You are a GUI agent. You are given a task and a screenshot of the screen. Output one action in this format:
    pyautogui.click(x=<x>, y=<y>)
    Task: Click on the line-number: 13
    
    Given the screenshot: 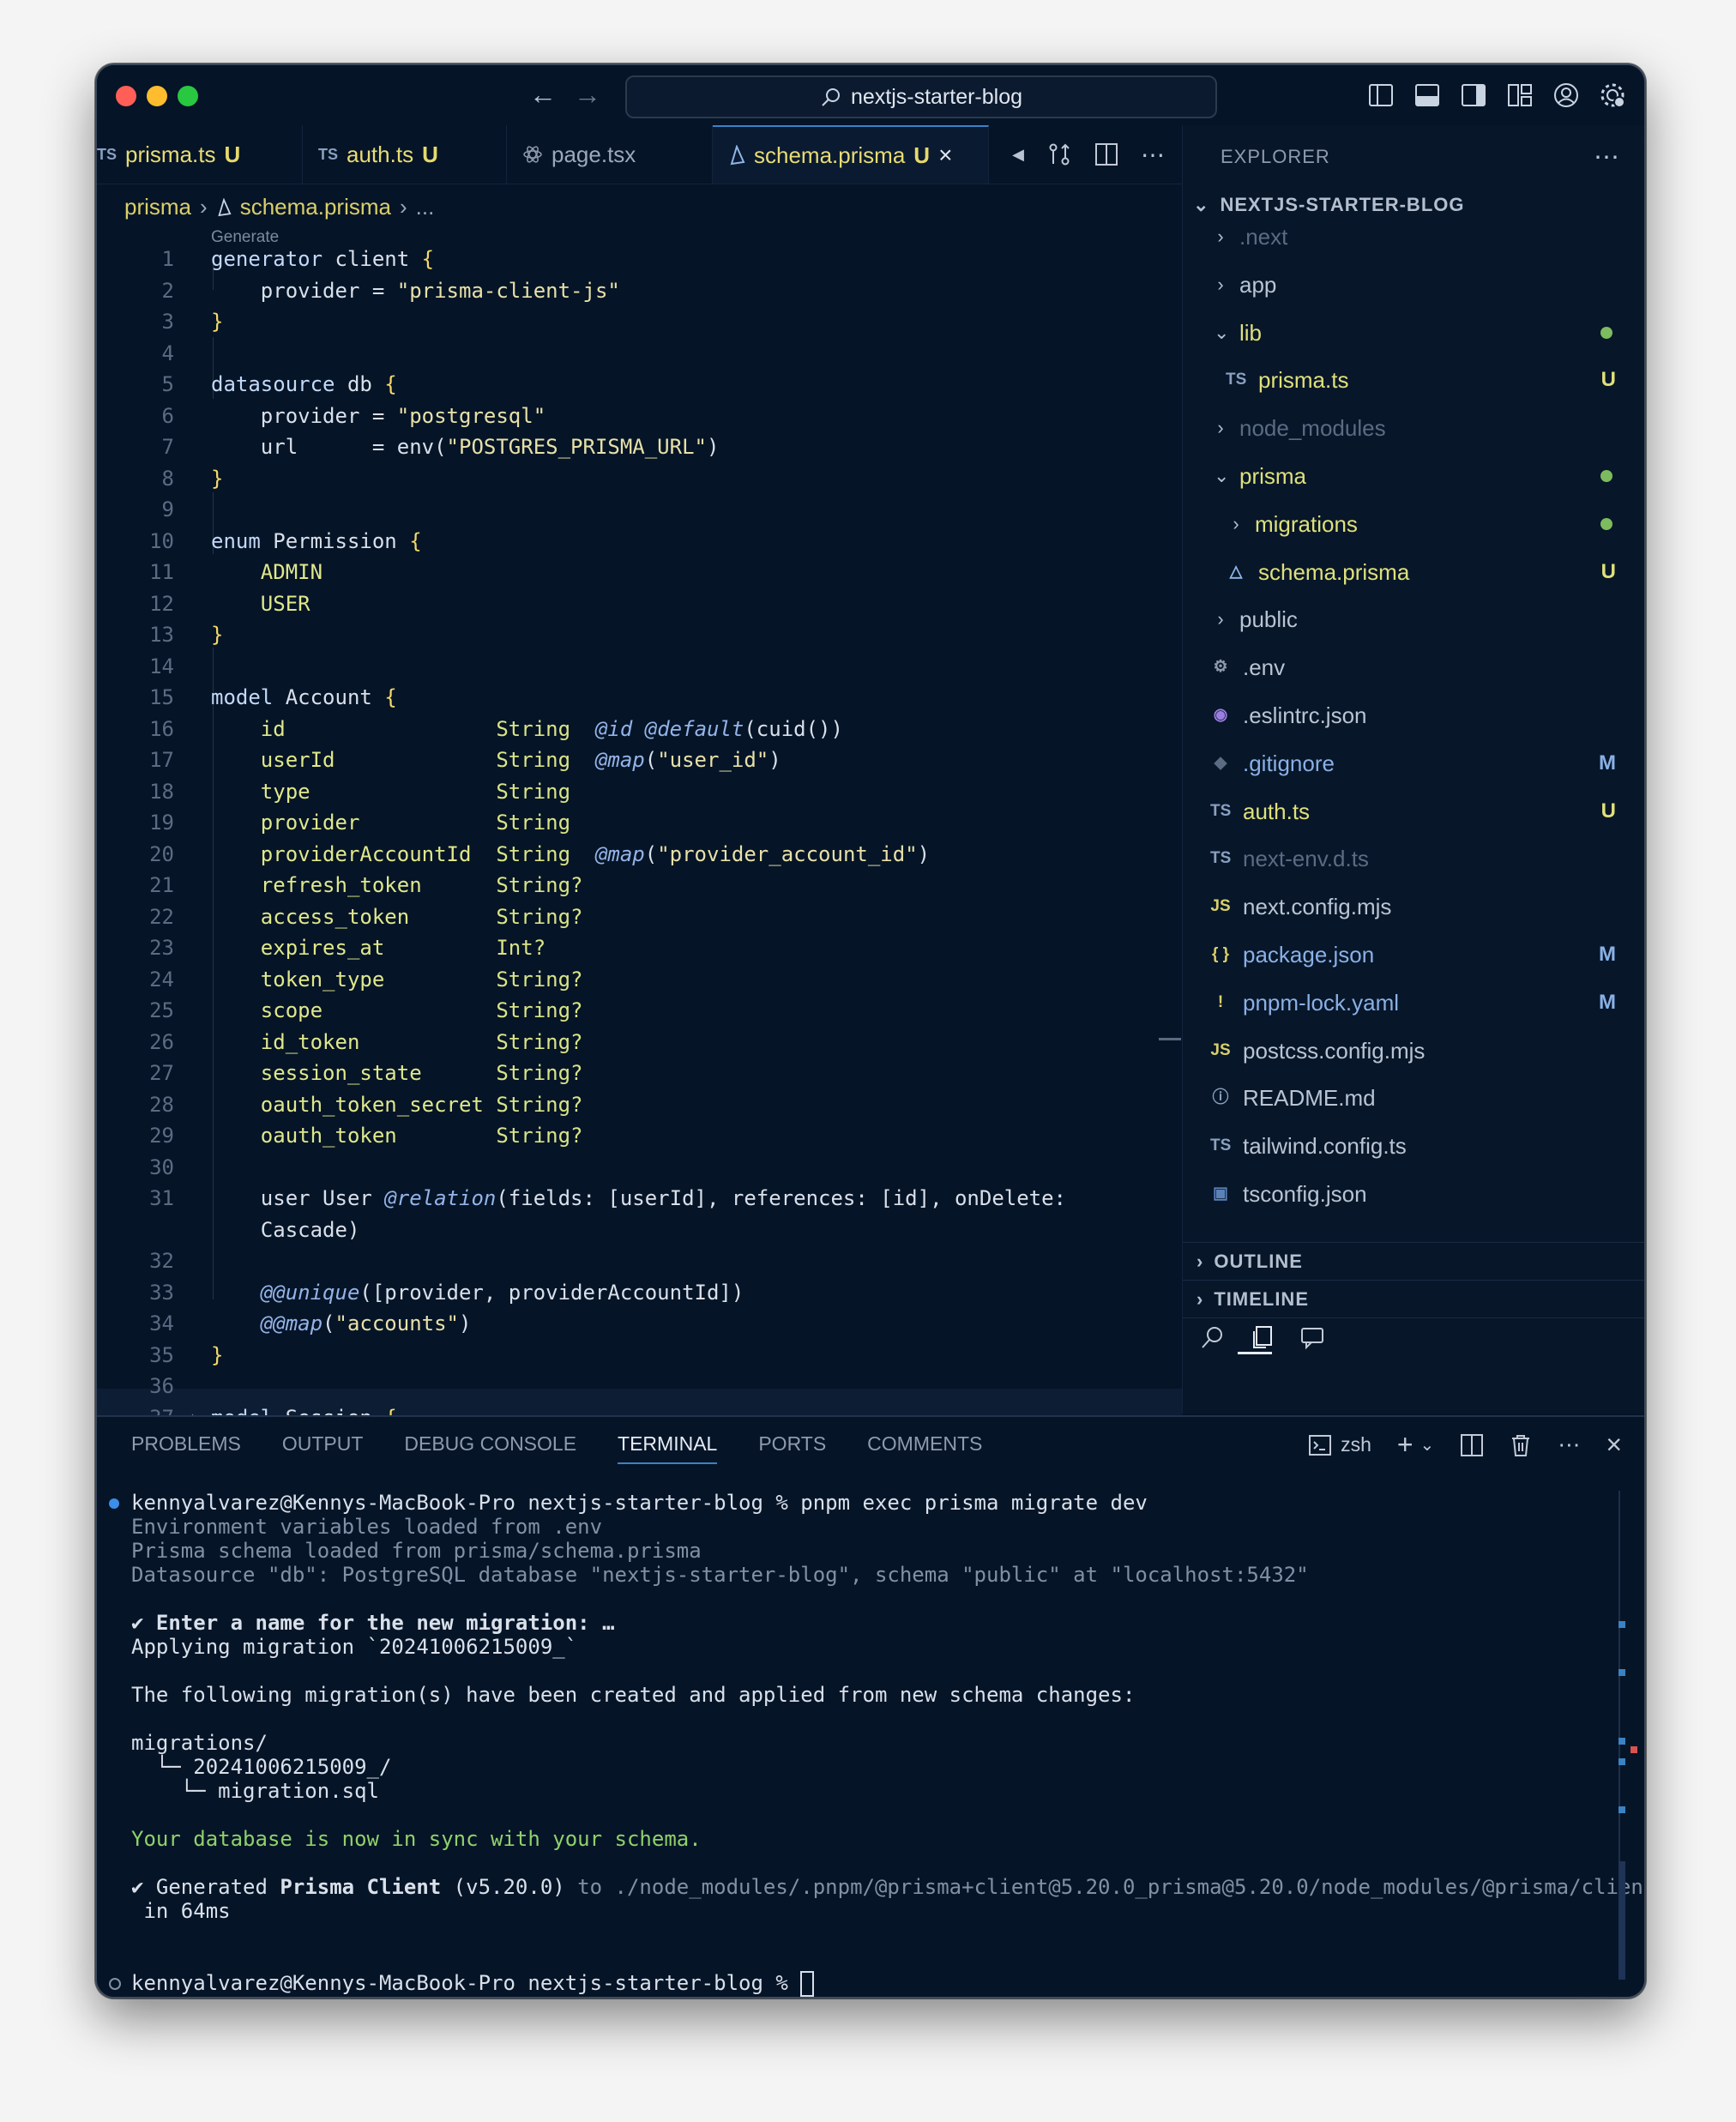 What is the action you would take?
    pyautogui.click(x=161, y=635)
    